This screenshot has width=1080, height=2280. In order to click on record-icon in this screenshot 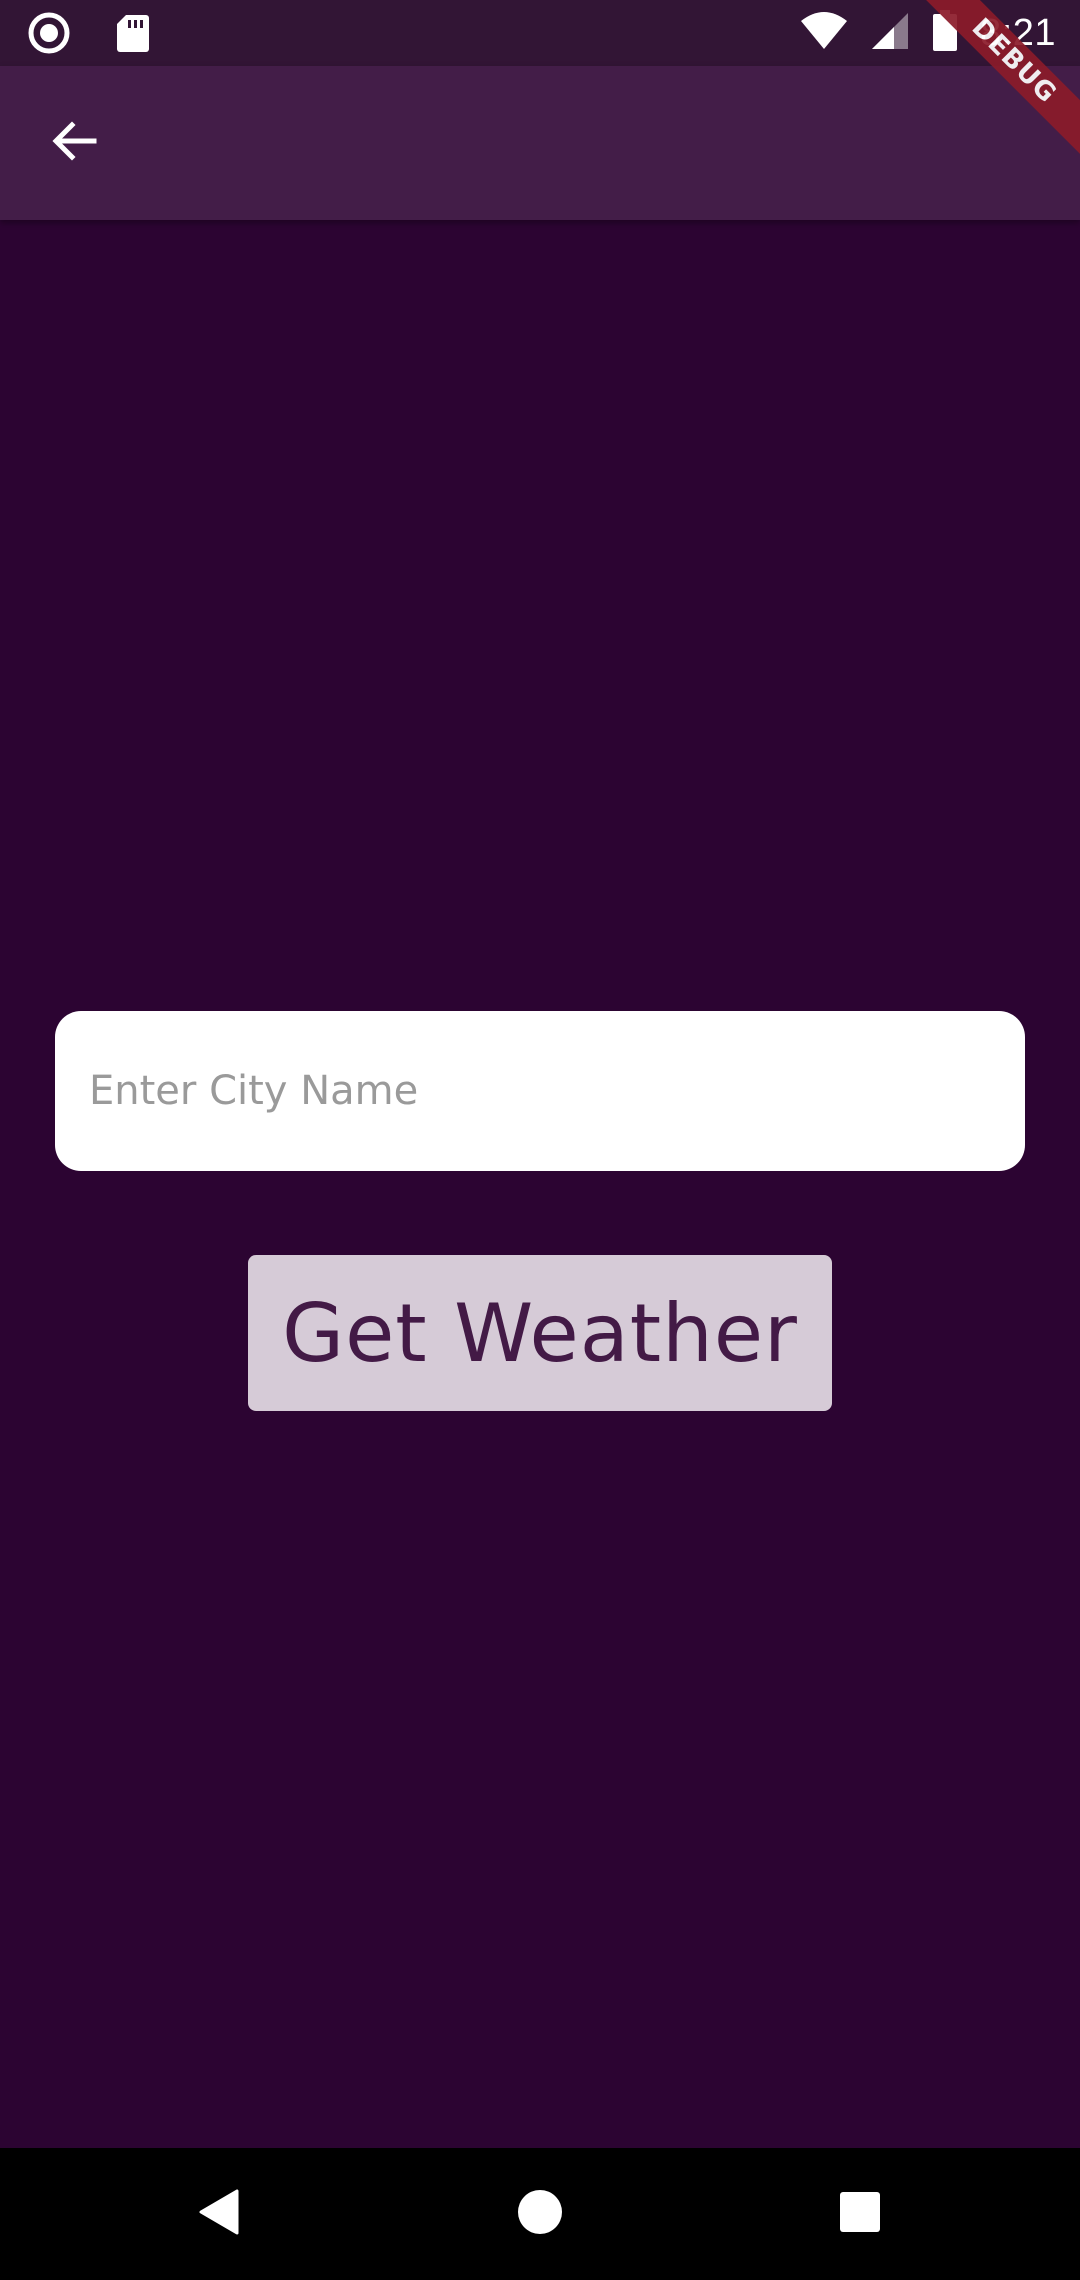, I will do `click(49, 35)`.